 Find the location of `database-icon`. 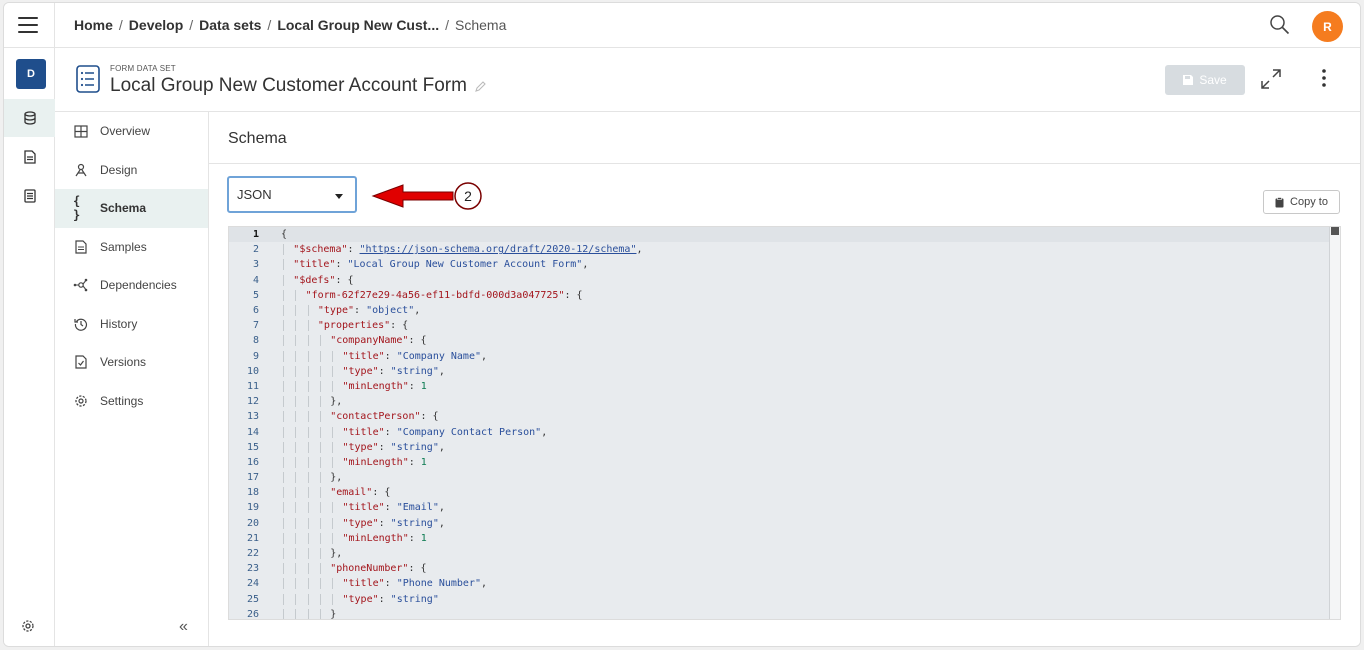

database-icon is located at coordinates (29, 118).